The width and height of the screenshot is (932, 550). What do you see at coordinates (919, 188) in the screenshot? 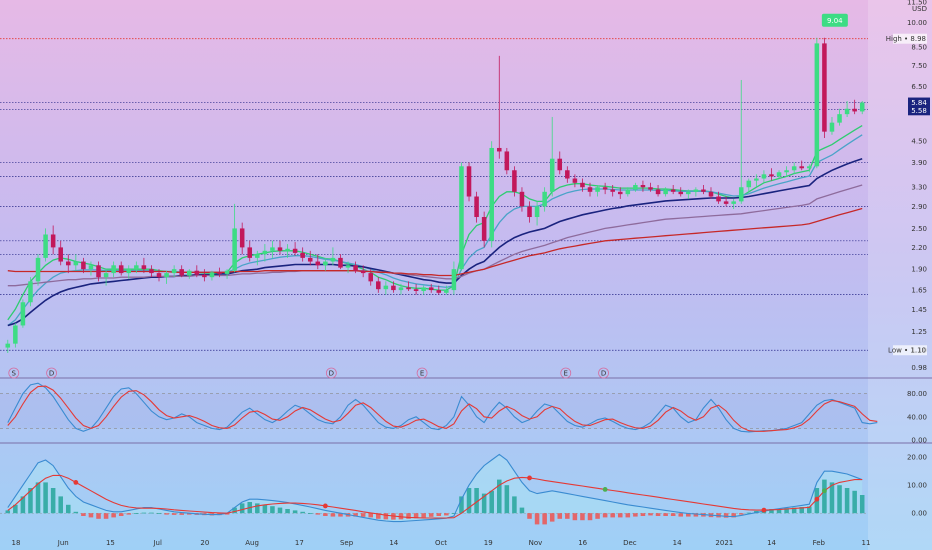
I see `price-axis-tick: 3.30` at bounding box center [919, 188].